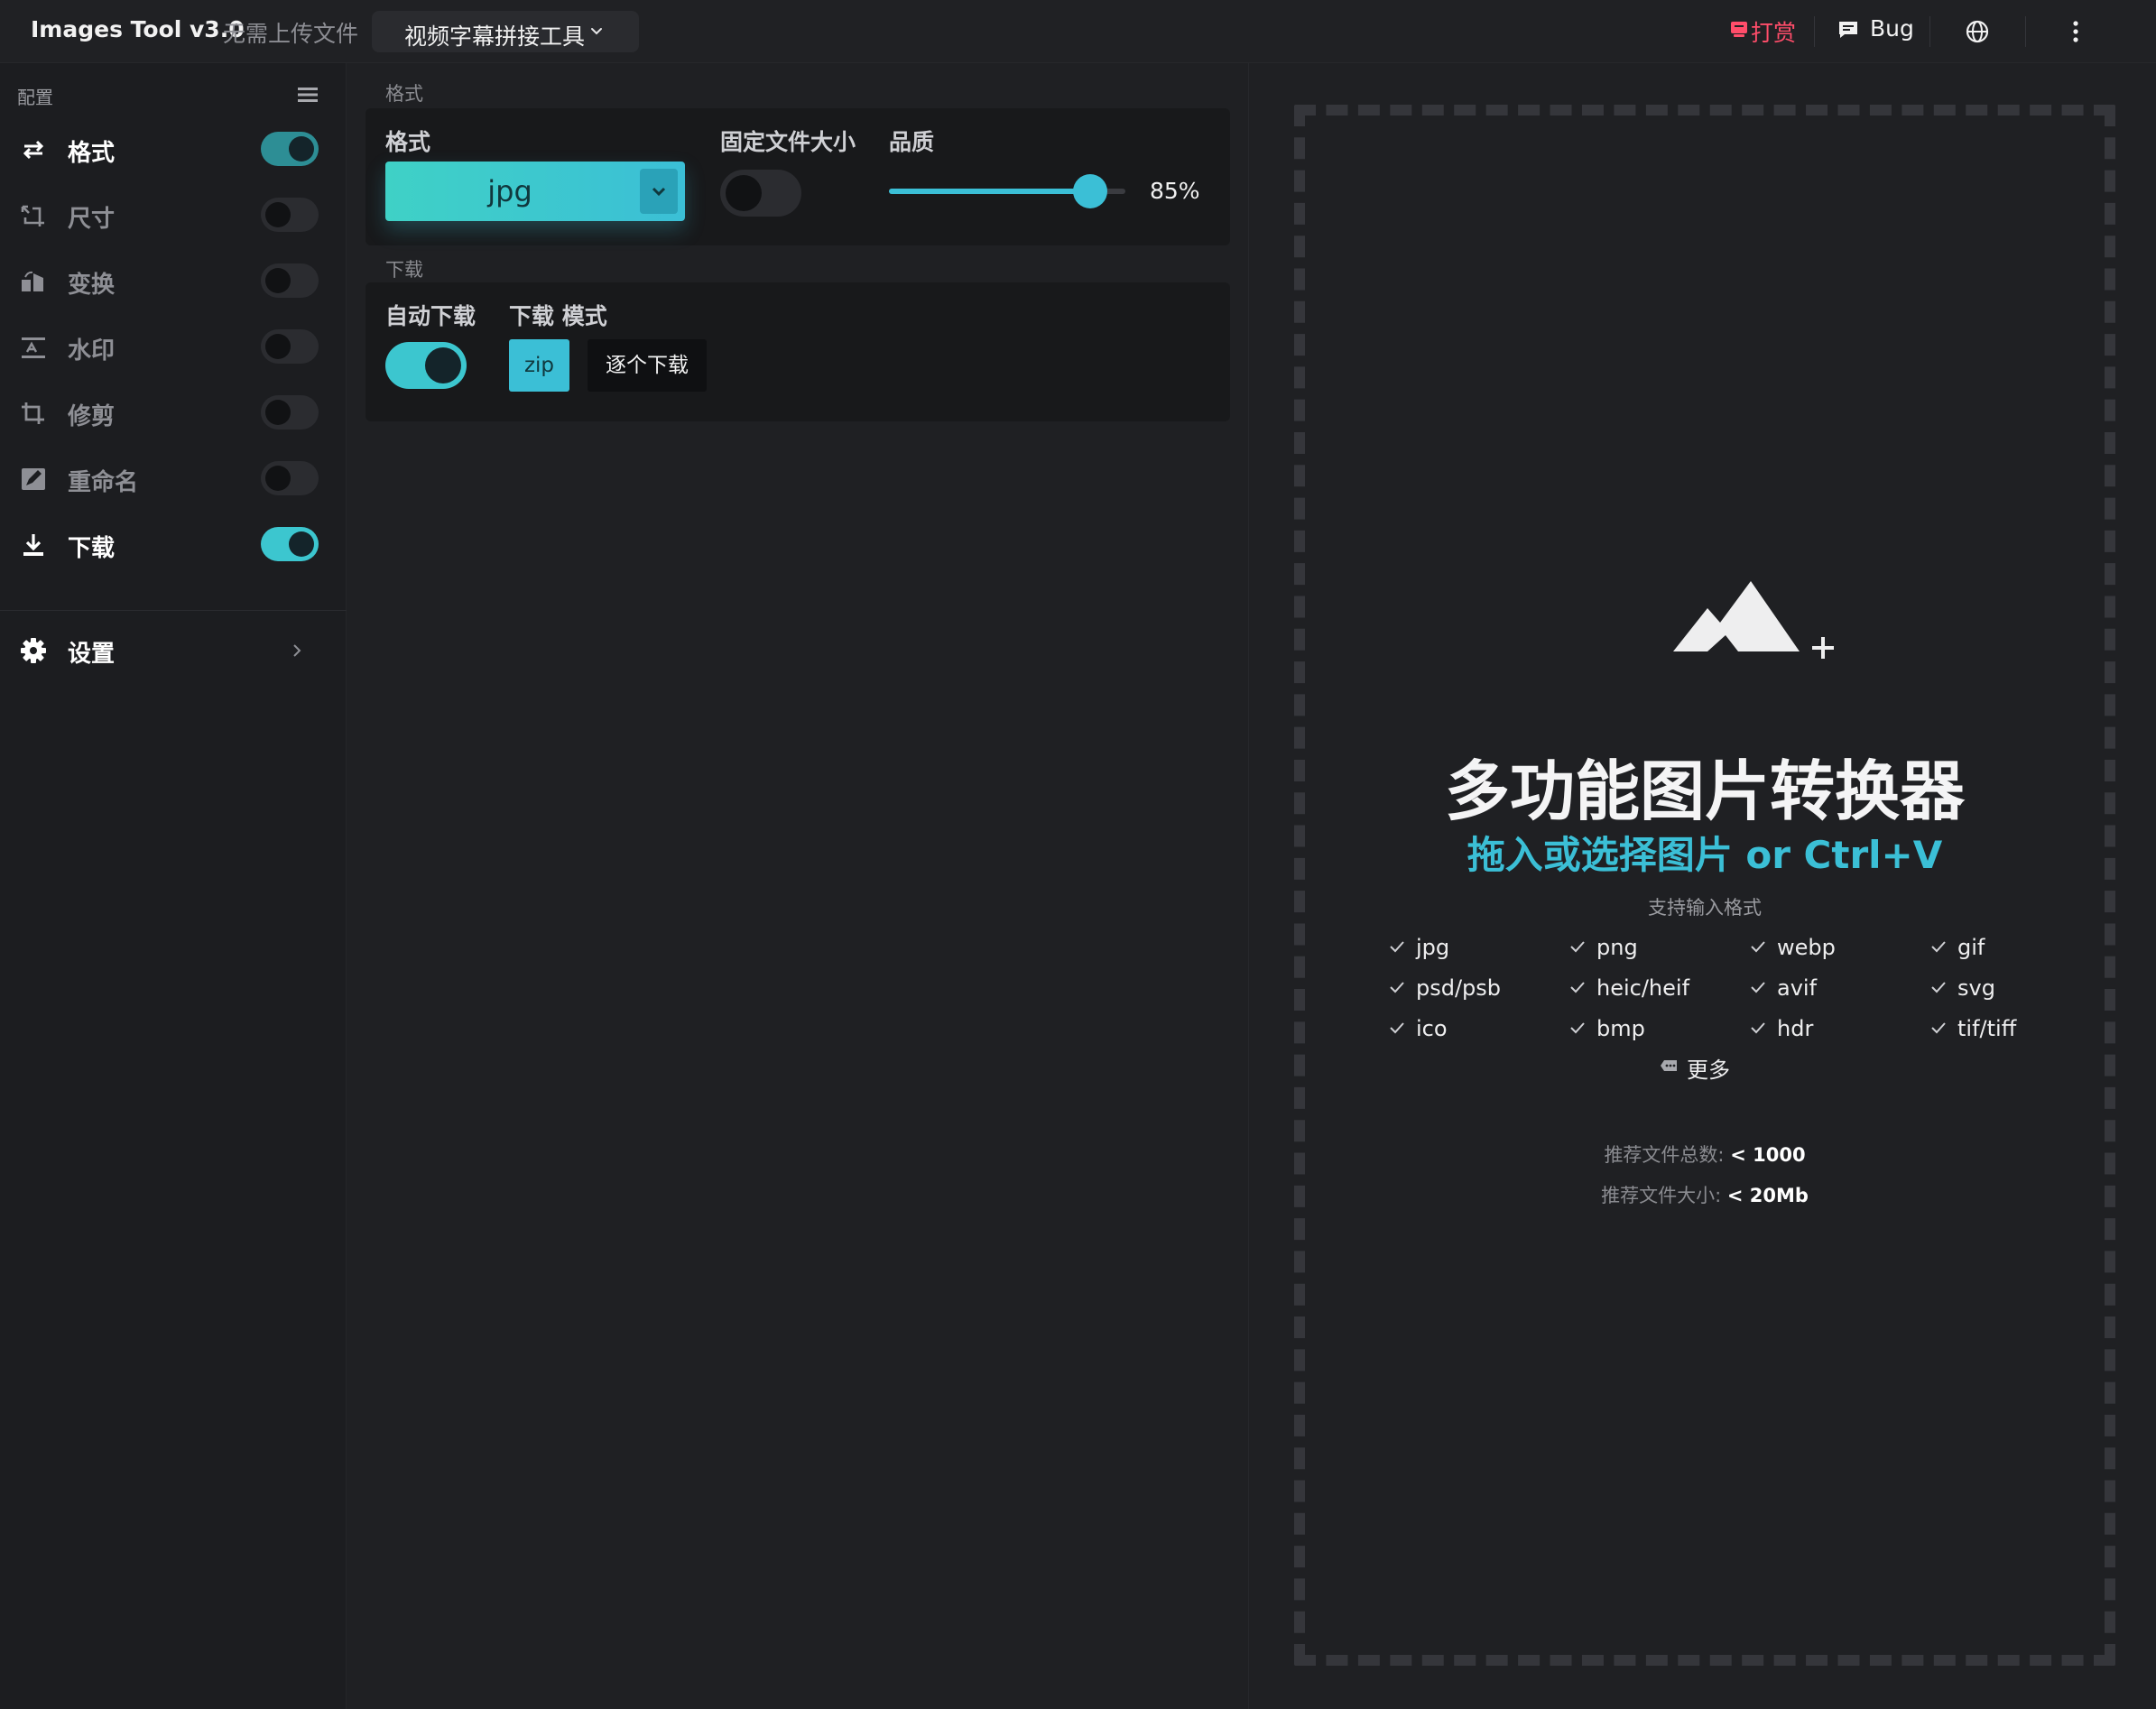 The height and width of the screenshot is (1709, 2156). What do you see at coordinates (1620, 1028) in the screenshot?
I see `format-name: bmp` at bounding box center [1620, 1028].